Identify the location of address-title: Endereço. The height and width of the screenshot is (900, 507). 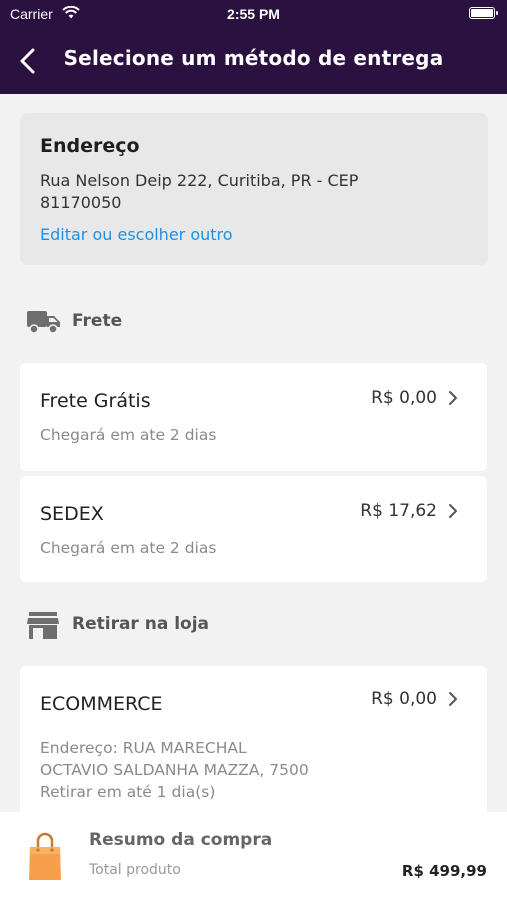
(90, 146).